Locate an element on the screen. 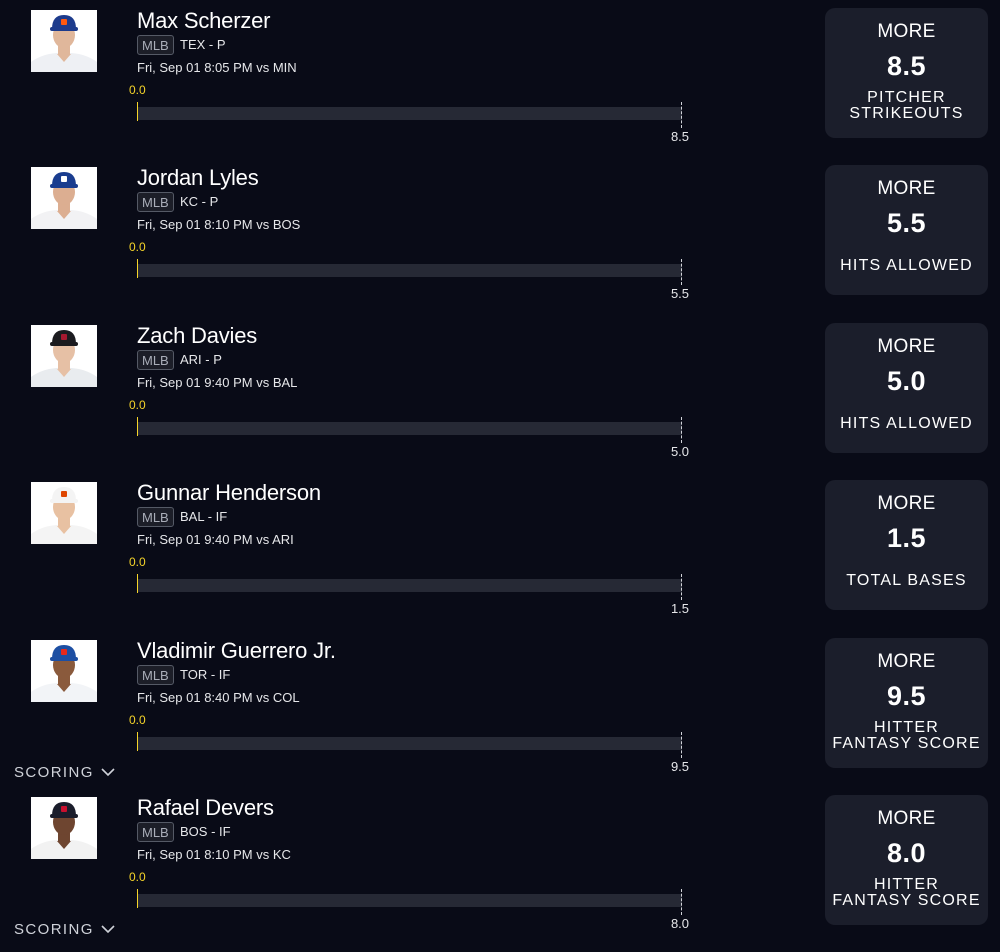 The width and height of the screenshot is (1000, 952). game-time: Fri, Sep 01 8:05 PM vs MIN is located at coordinates (217, 67).